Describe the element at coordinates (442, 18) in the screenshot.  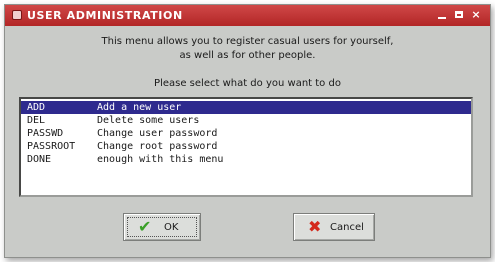
I see `minimize-icon` at that location.